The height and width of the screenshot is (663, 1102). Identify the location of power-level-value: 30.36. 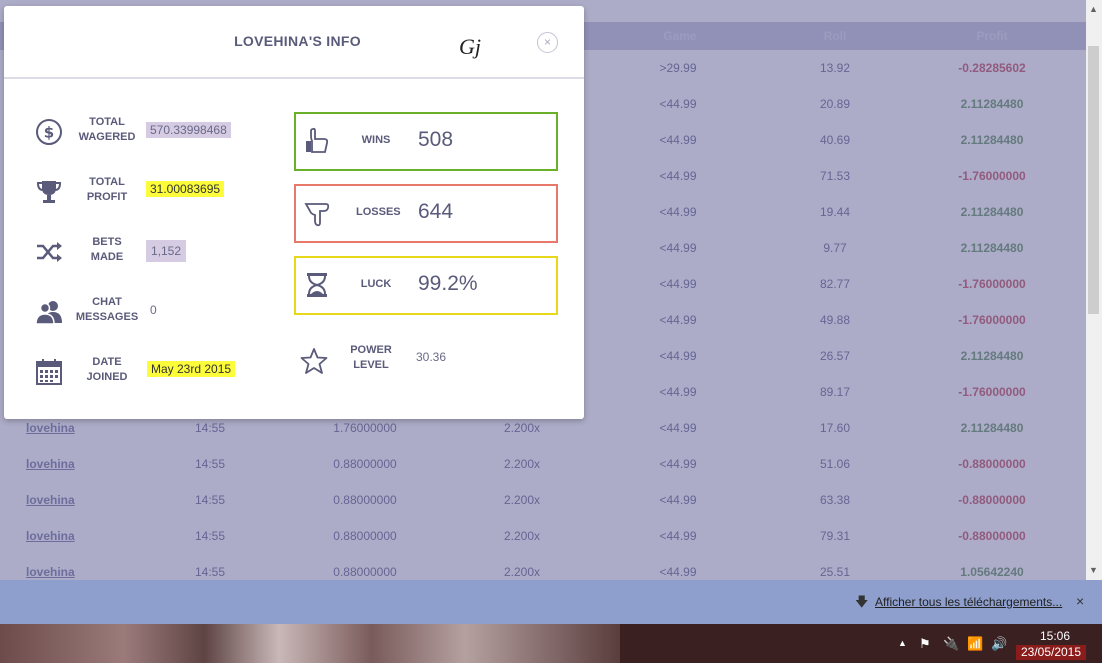
(431, 357).